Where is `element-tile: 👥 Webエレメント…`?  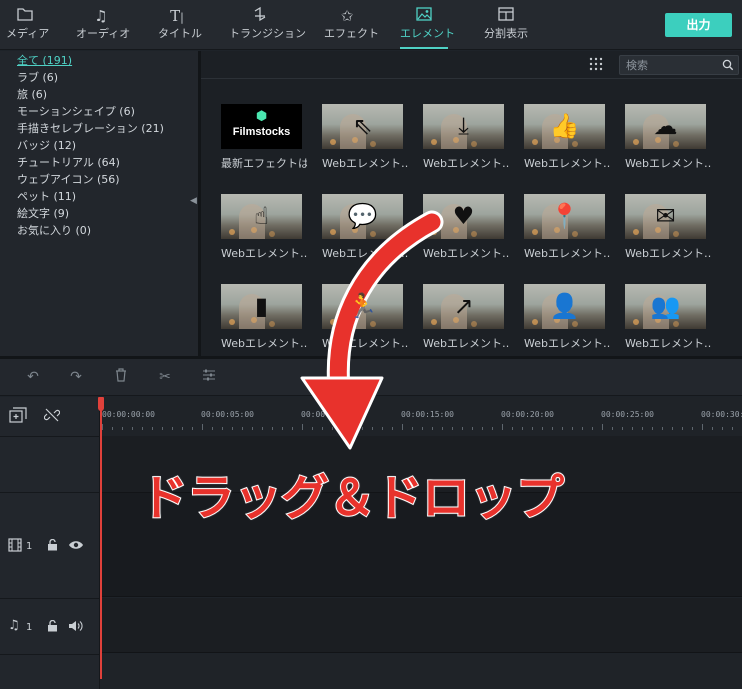 element-tile: 👥 Webエレメント… is located at coordinates (668, 322).